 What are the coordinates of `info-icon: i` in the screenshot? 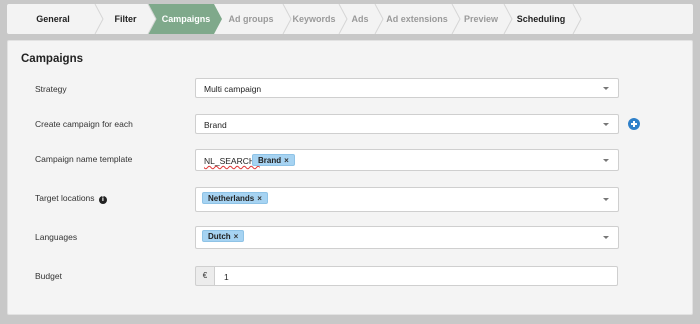 It's located at (102, 200).